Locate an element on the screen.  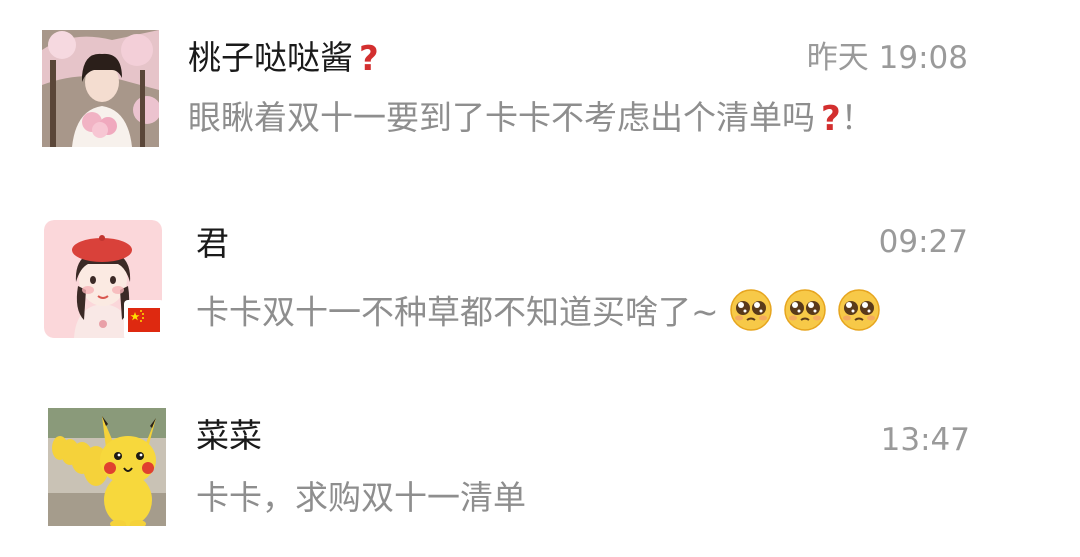
contact-name: 桃子哒哒酱? is located at coordinates (283, 58).